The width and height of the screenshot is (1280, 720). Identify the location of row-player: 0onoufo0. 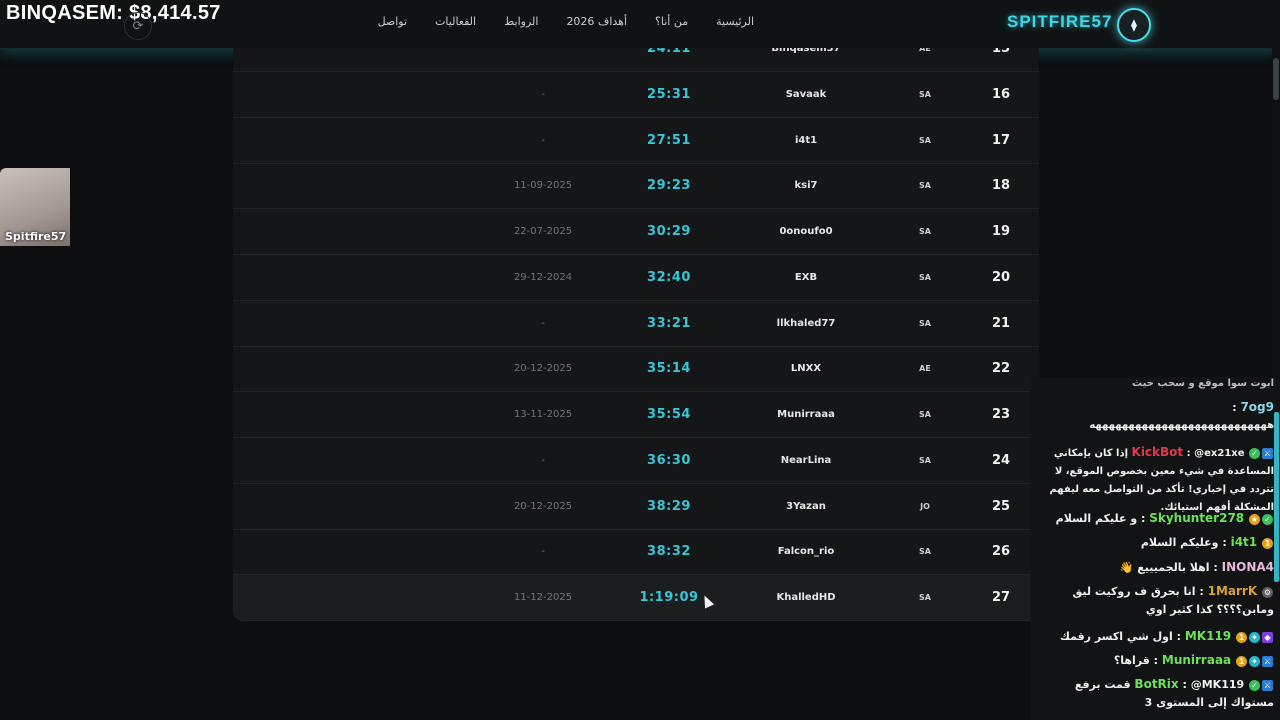
(806, 231).